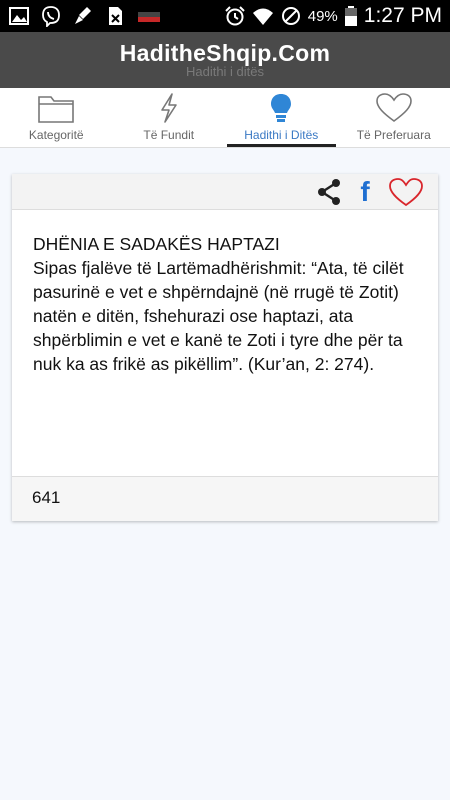 This screenshot has height=800, width=450. What do you see at coordinates (322, 16) in the screenshot?
I see `battery-percent: 49%` at bounding box center [322, 16].